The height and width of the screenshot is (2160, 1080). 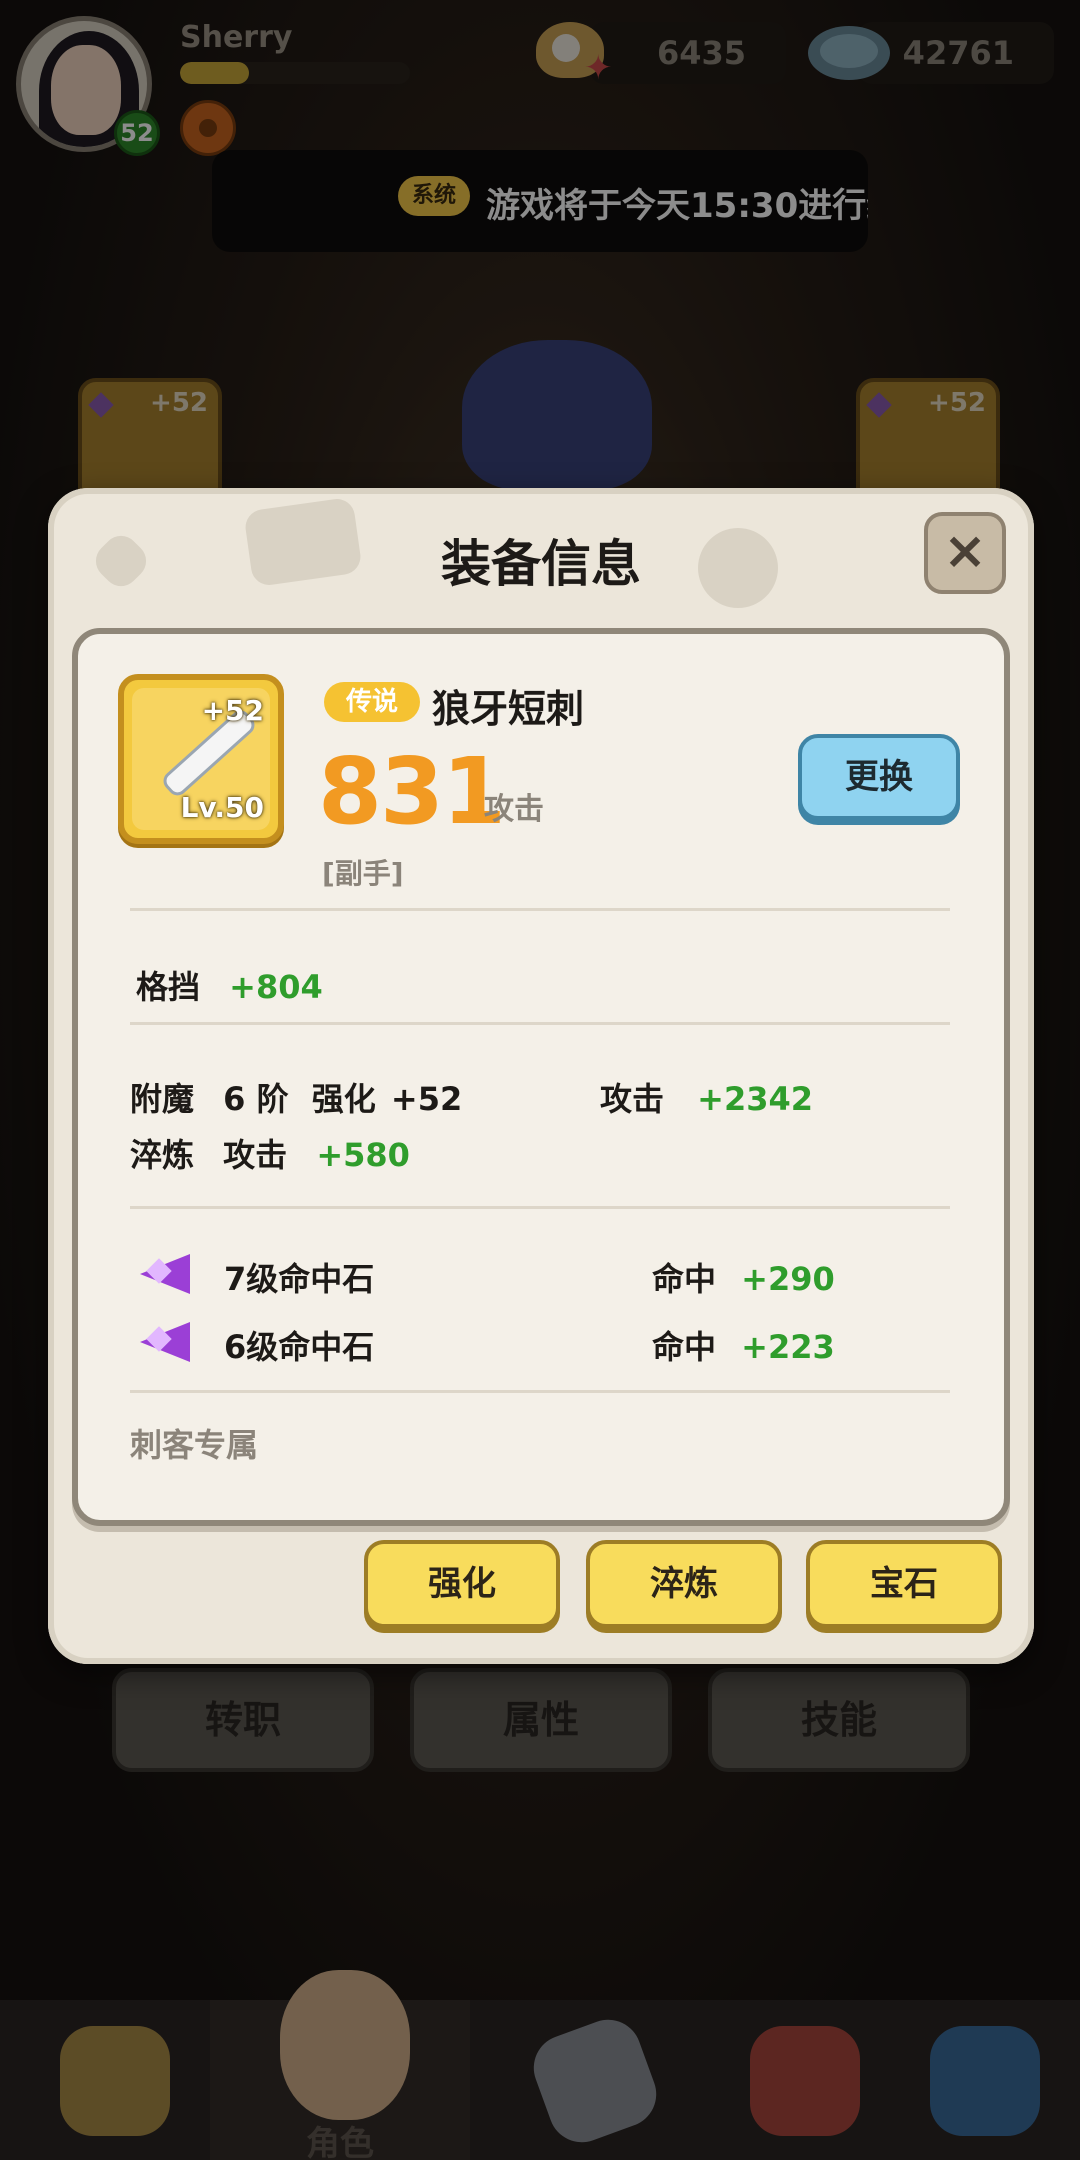 I want to click on block-stat: 格挡 +804, so click(x=229, y=985).